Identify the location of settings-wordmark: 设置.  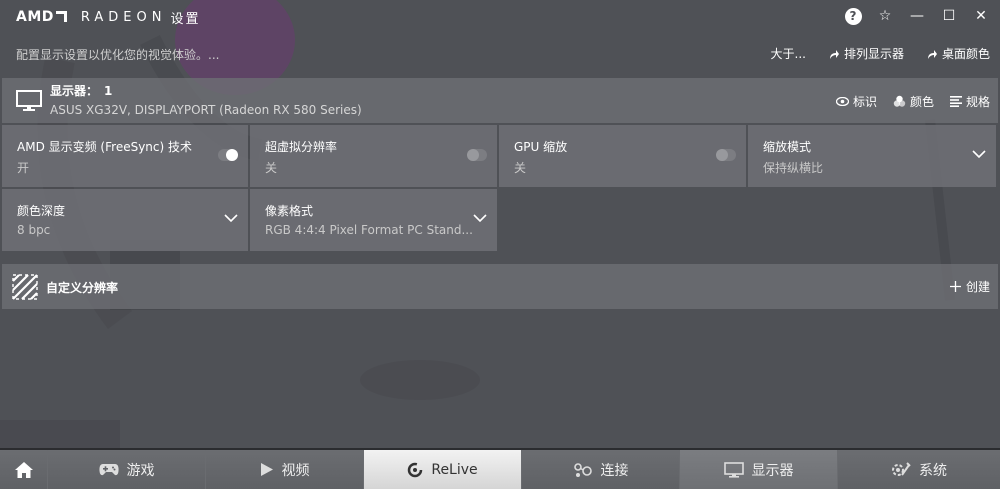
(185, 19).